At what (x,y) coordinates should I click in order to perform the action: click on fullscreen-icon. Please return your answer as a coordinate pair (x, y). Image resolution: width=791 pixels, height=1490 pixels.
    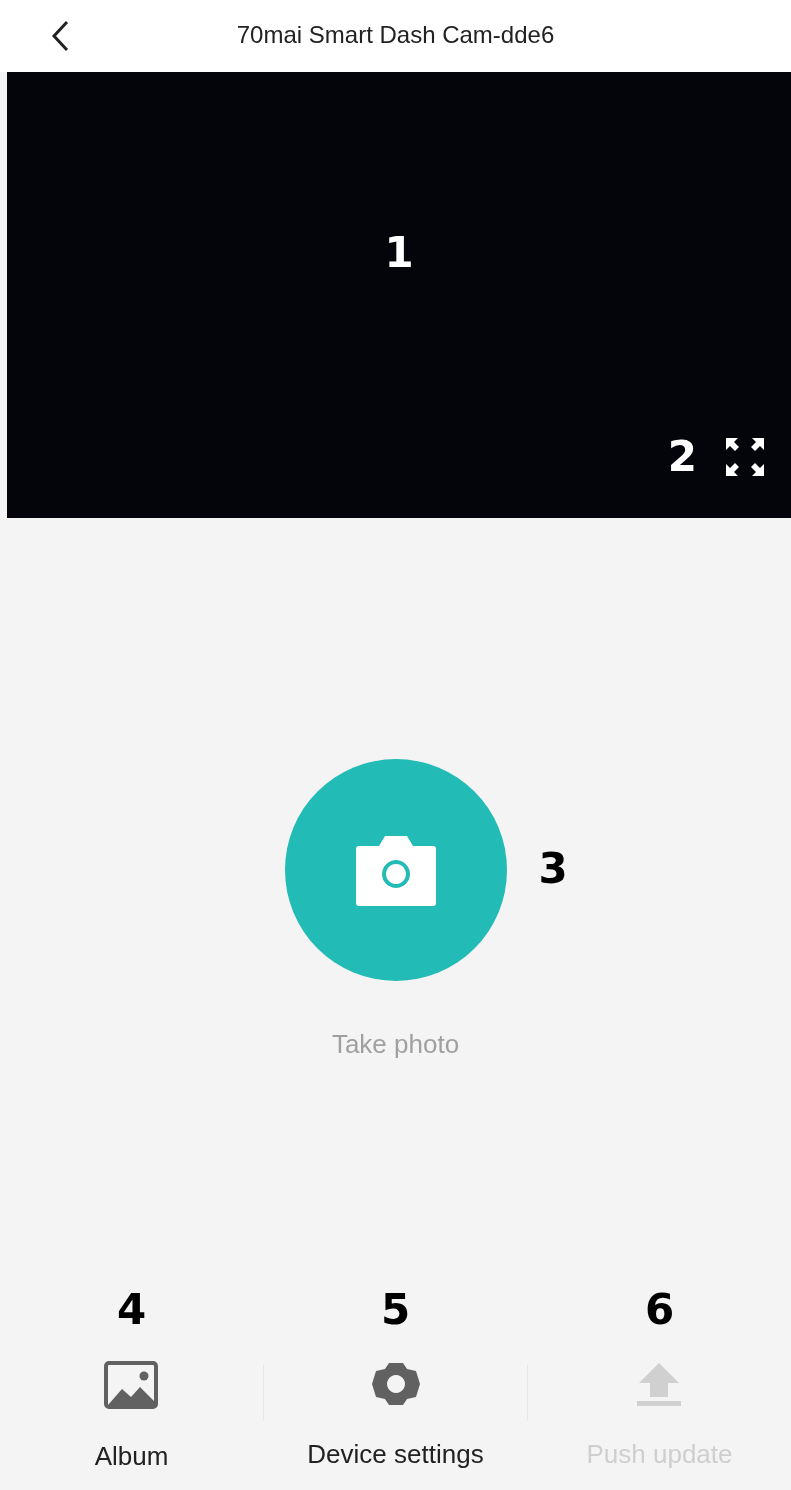
    Looking at the image, I should click on (745, 456).